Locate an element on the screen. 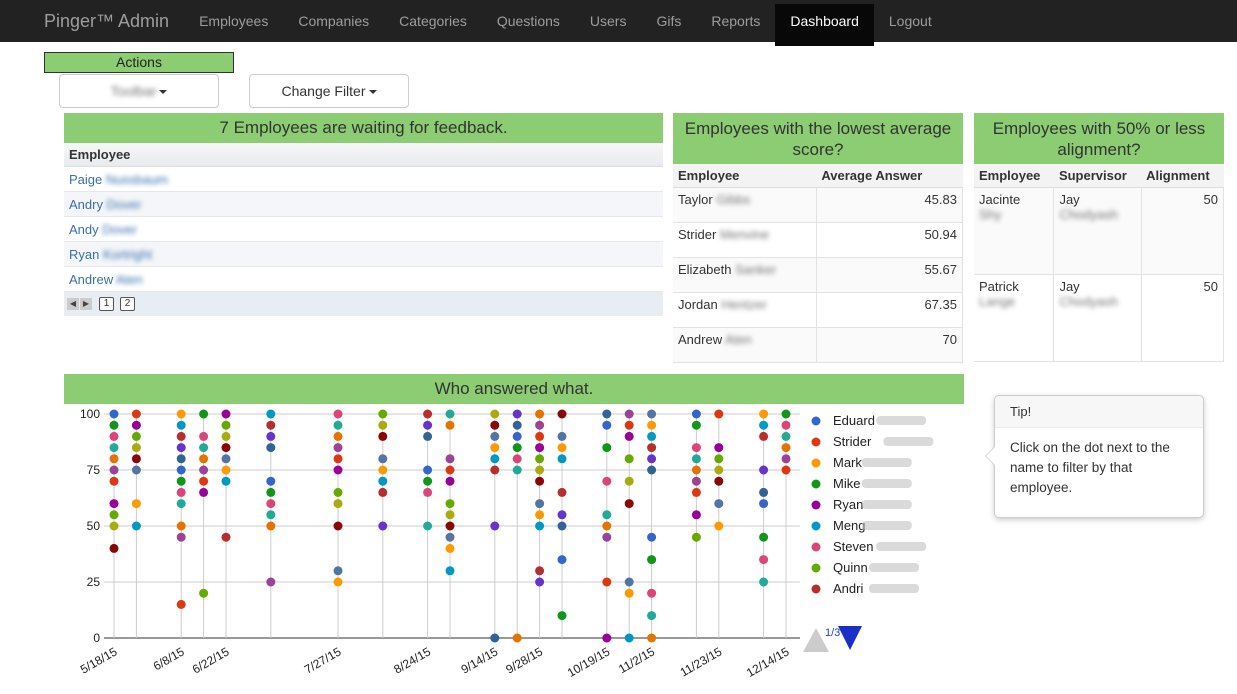 The width and height of the screenshot is (1237, 694). employee-first-name: Andrew is located at coordinates (91, 279).